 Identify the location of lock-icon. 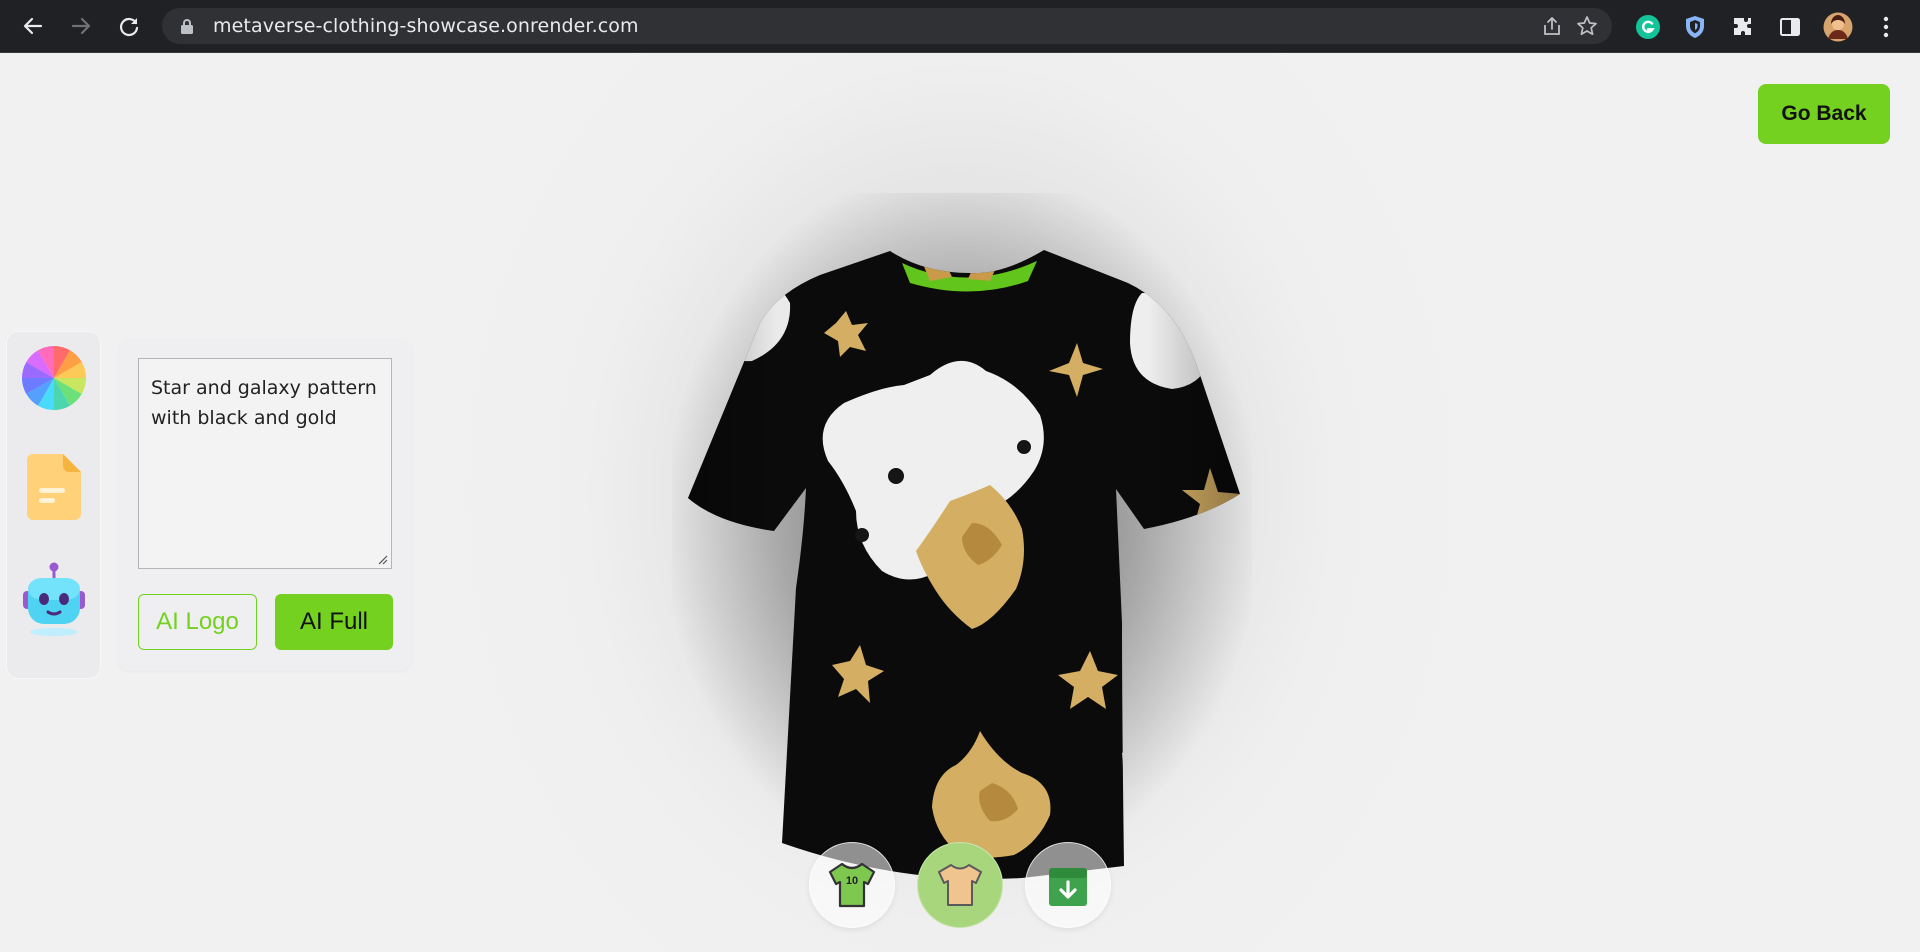
(187, 28).